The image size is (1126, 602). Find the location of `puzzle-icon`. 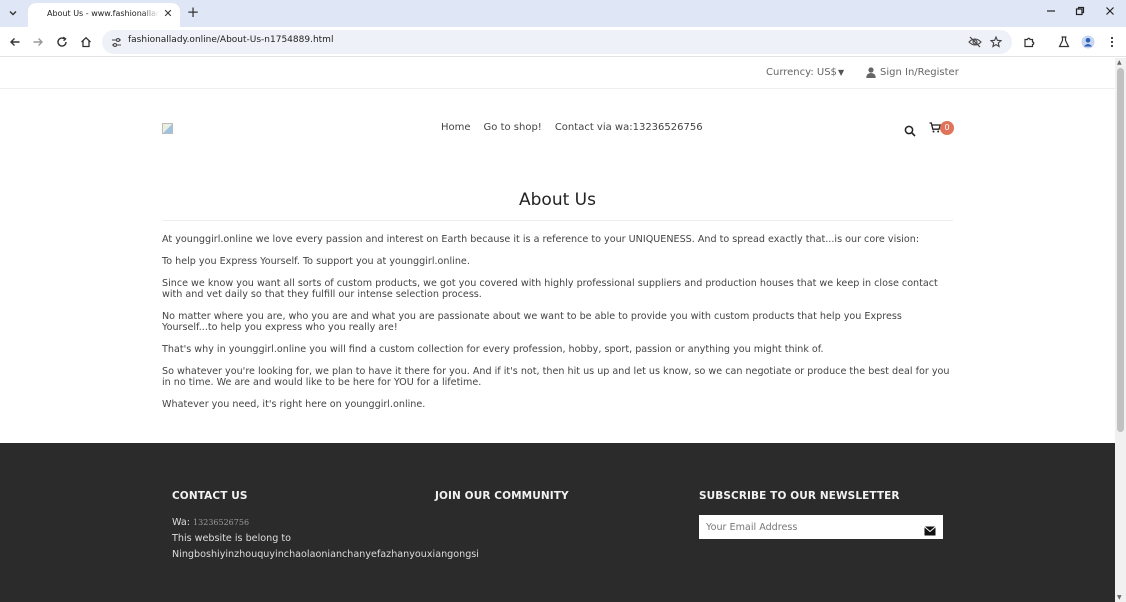

puzzle-icon is located at coordinates (1029, 42).